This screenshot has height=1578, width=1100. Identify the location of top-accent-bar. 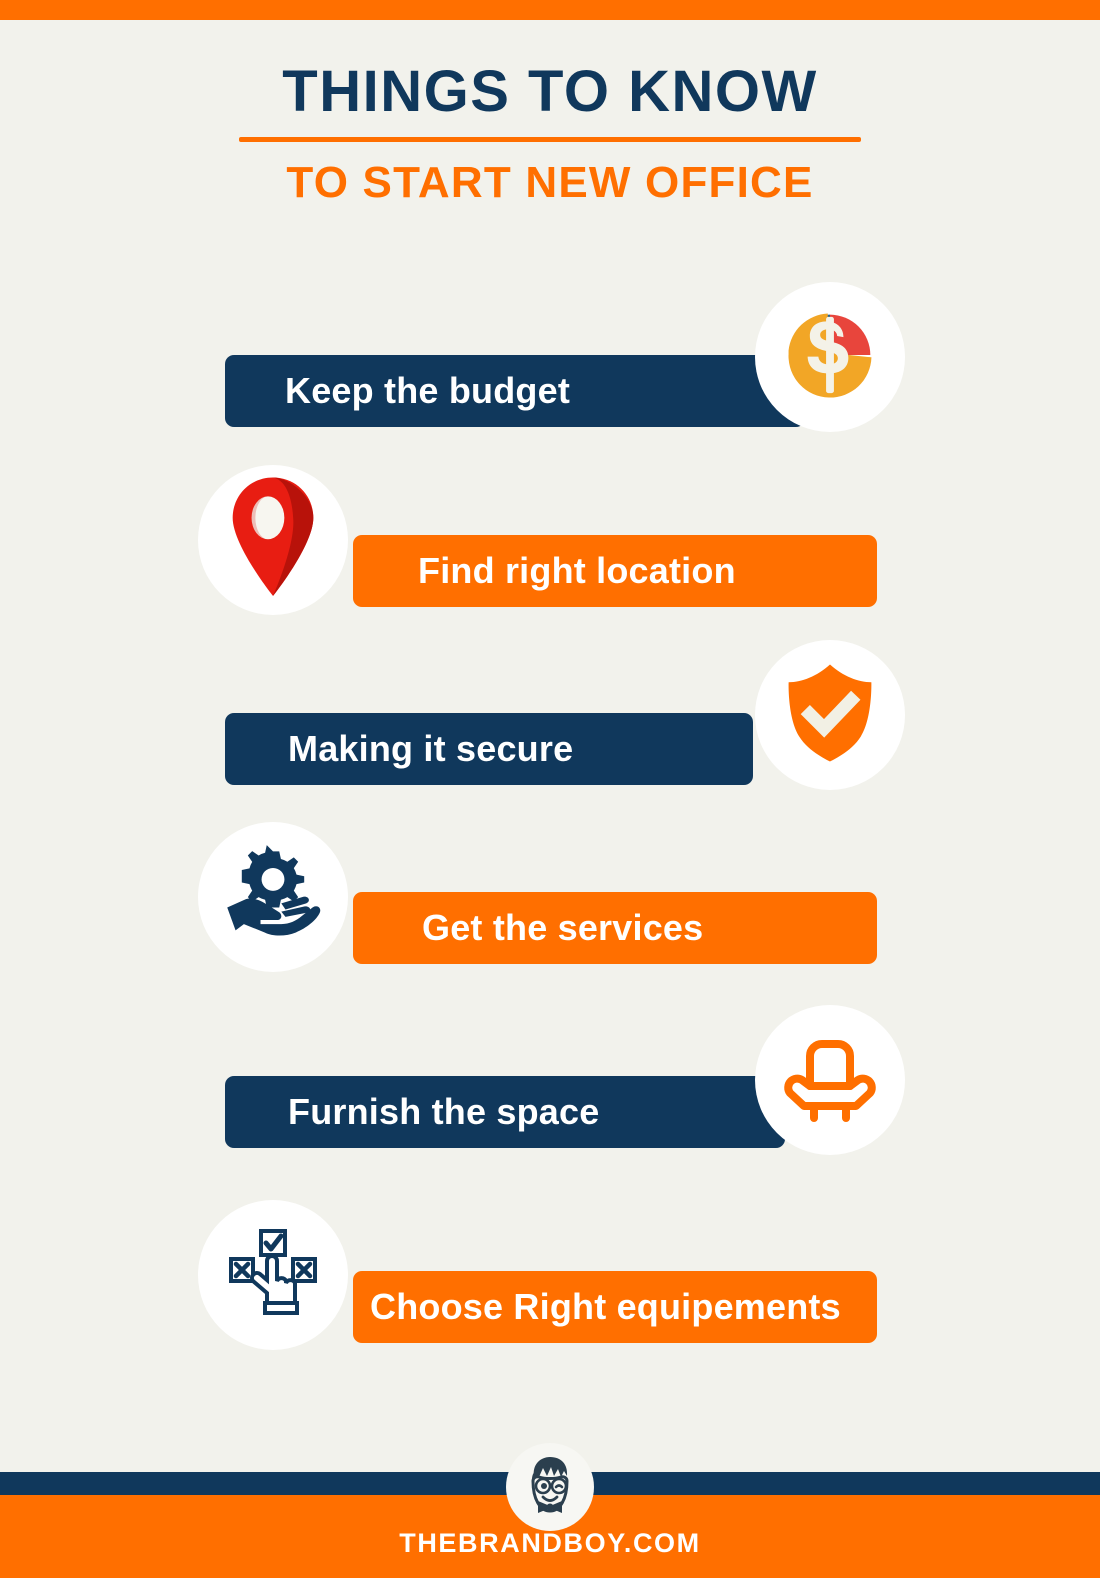
(550, 10).